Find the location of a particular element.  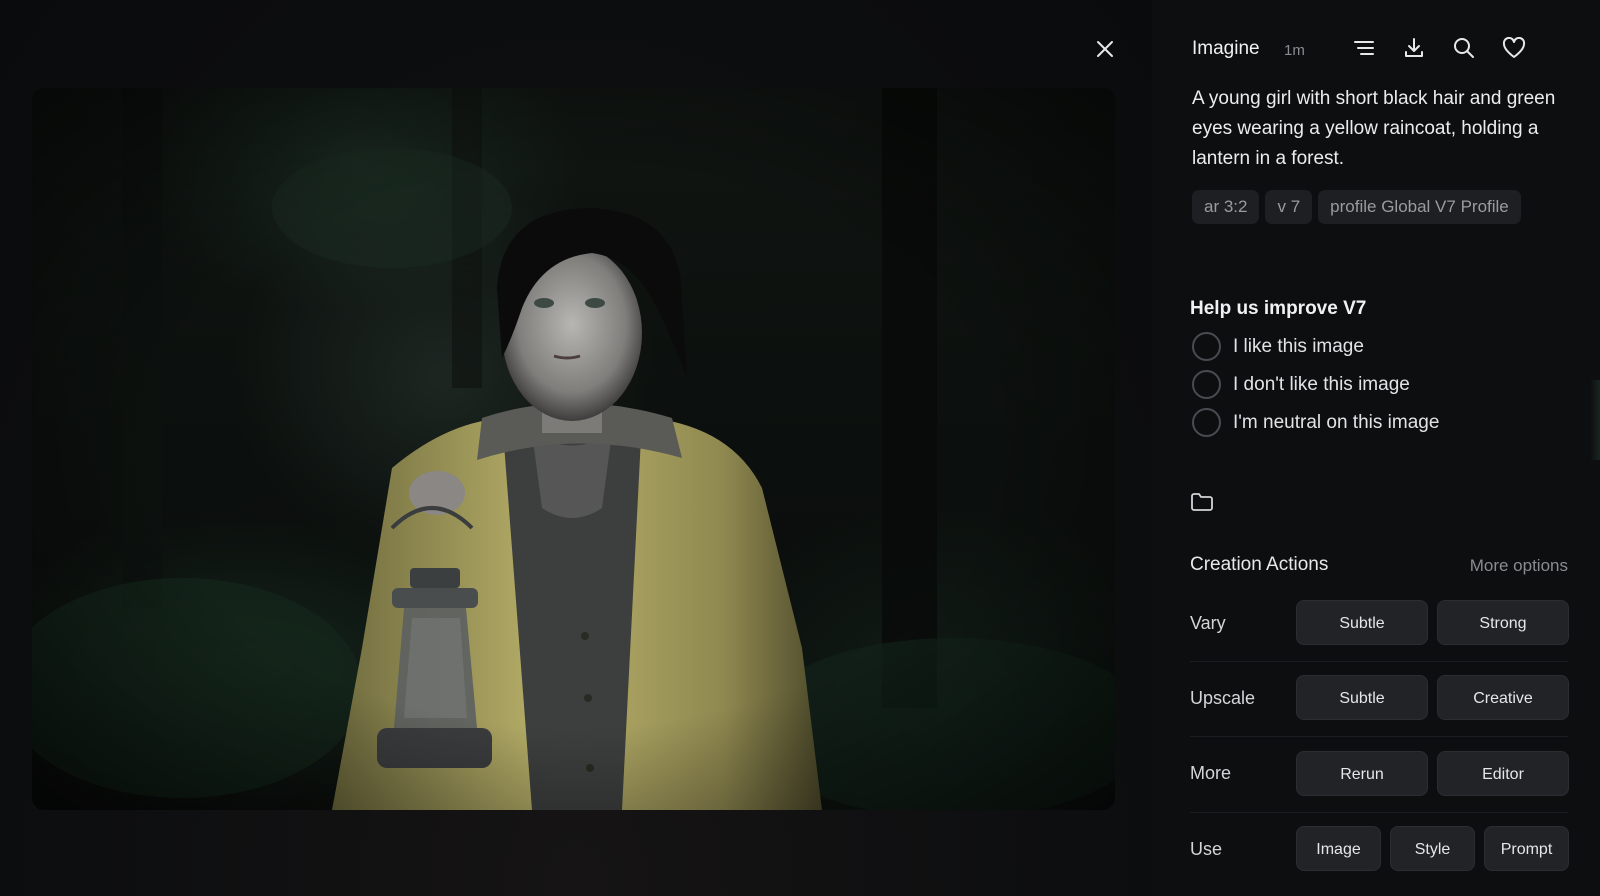

download-icon is located at coordinates (1414, 50).